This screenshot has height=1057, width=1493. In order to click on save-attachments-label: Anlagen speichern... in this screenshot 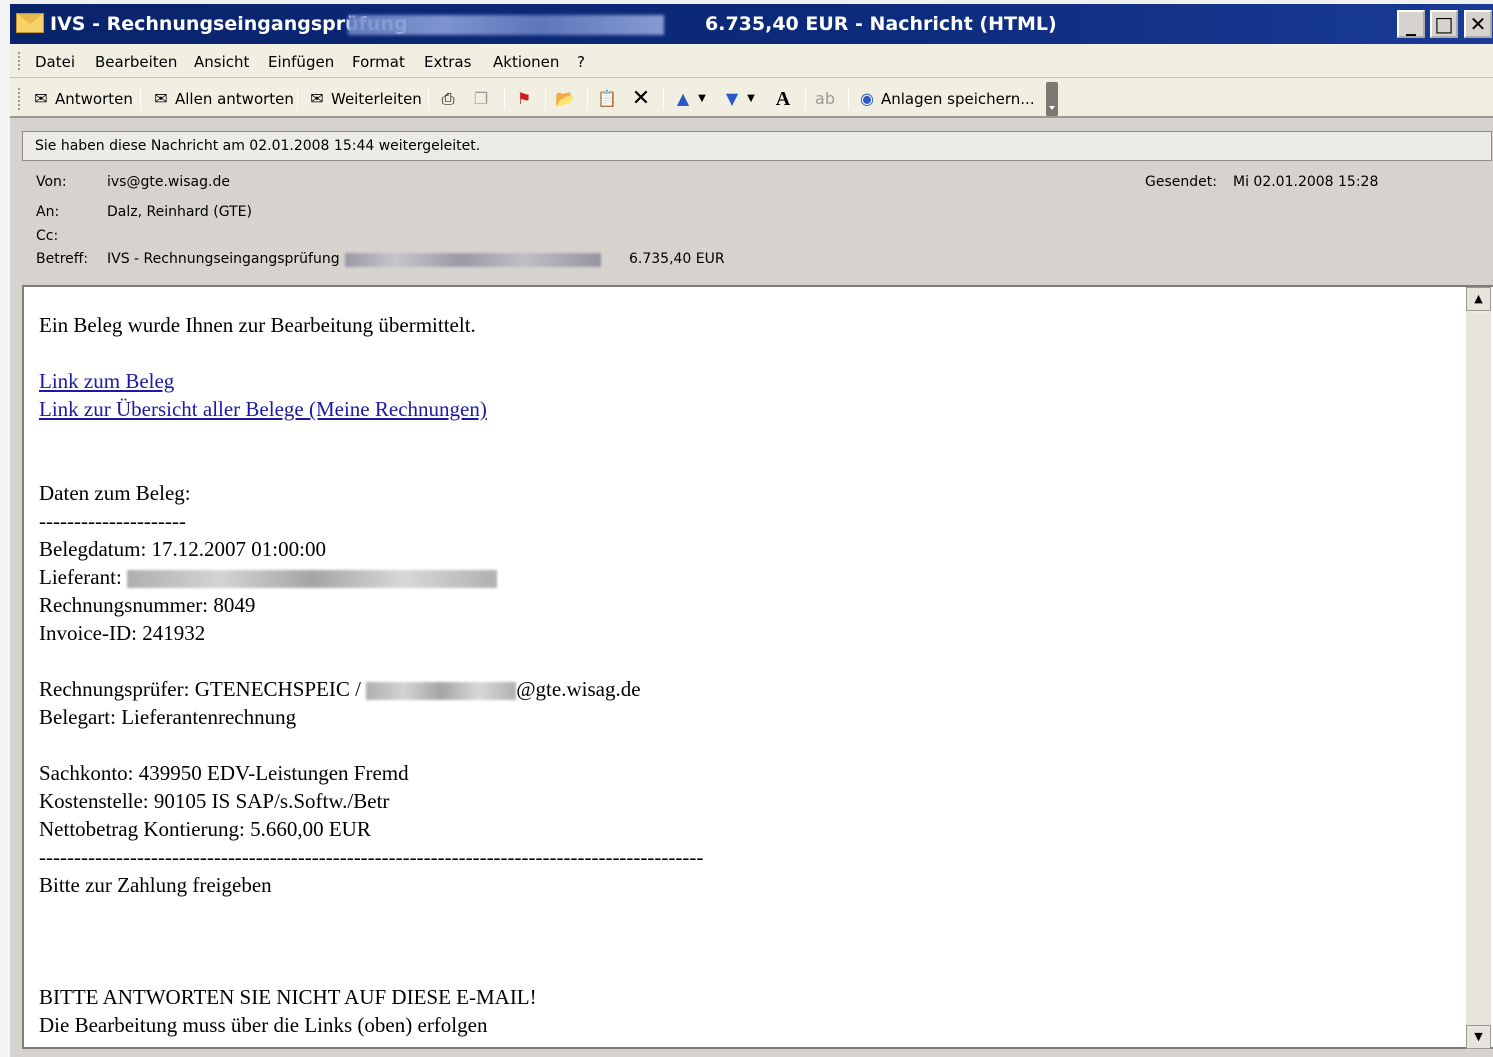, I will do `click(958, 99)`.